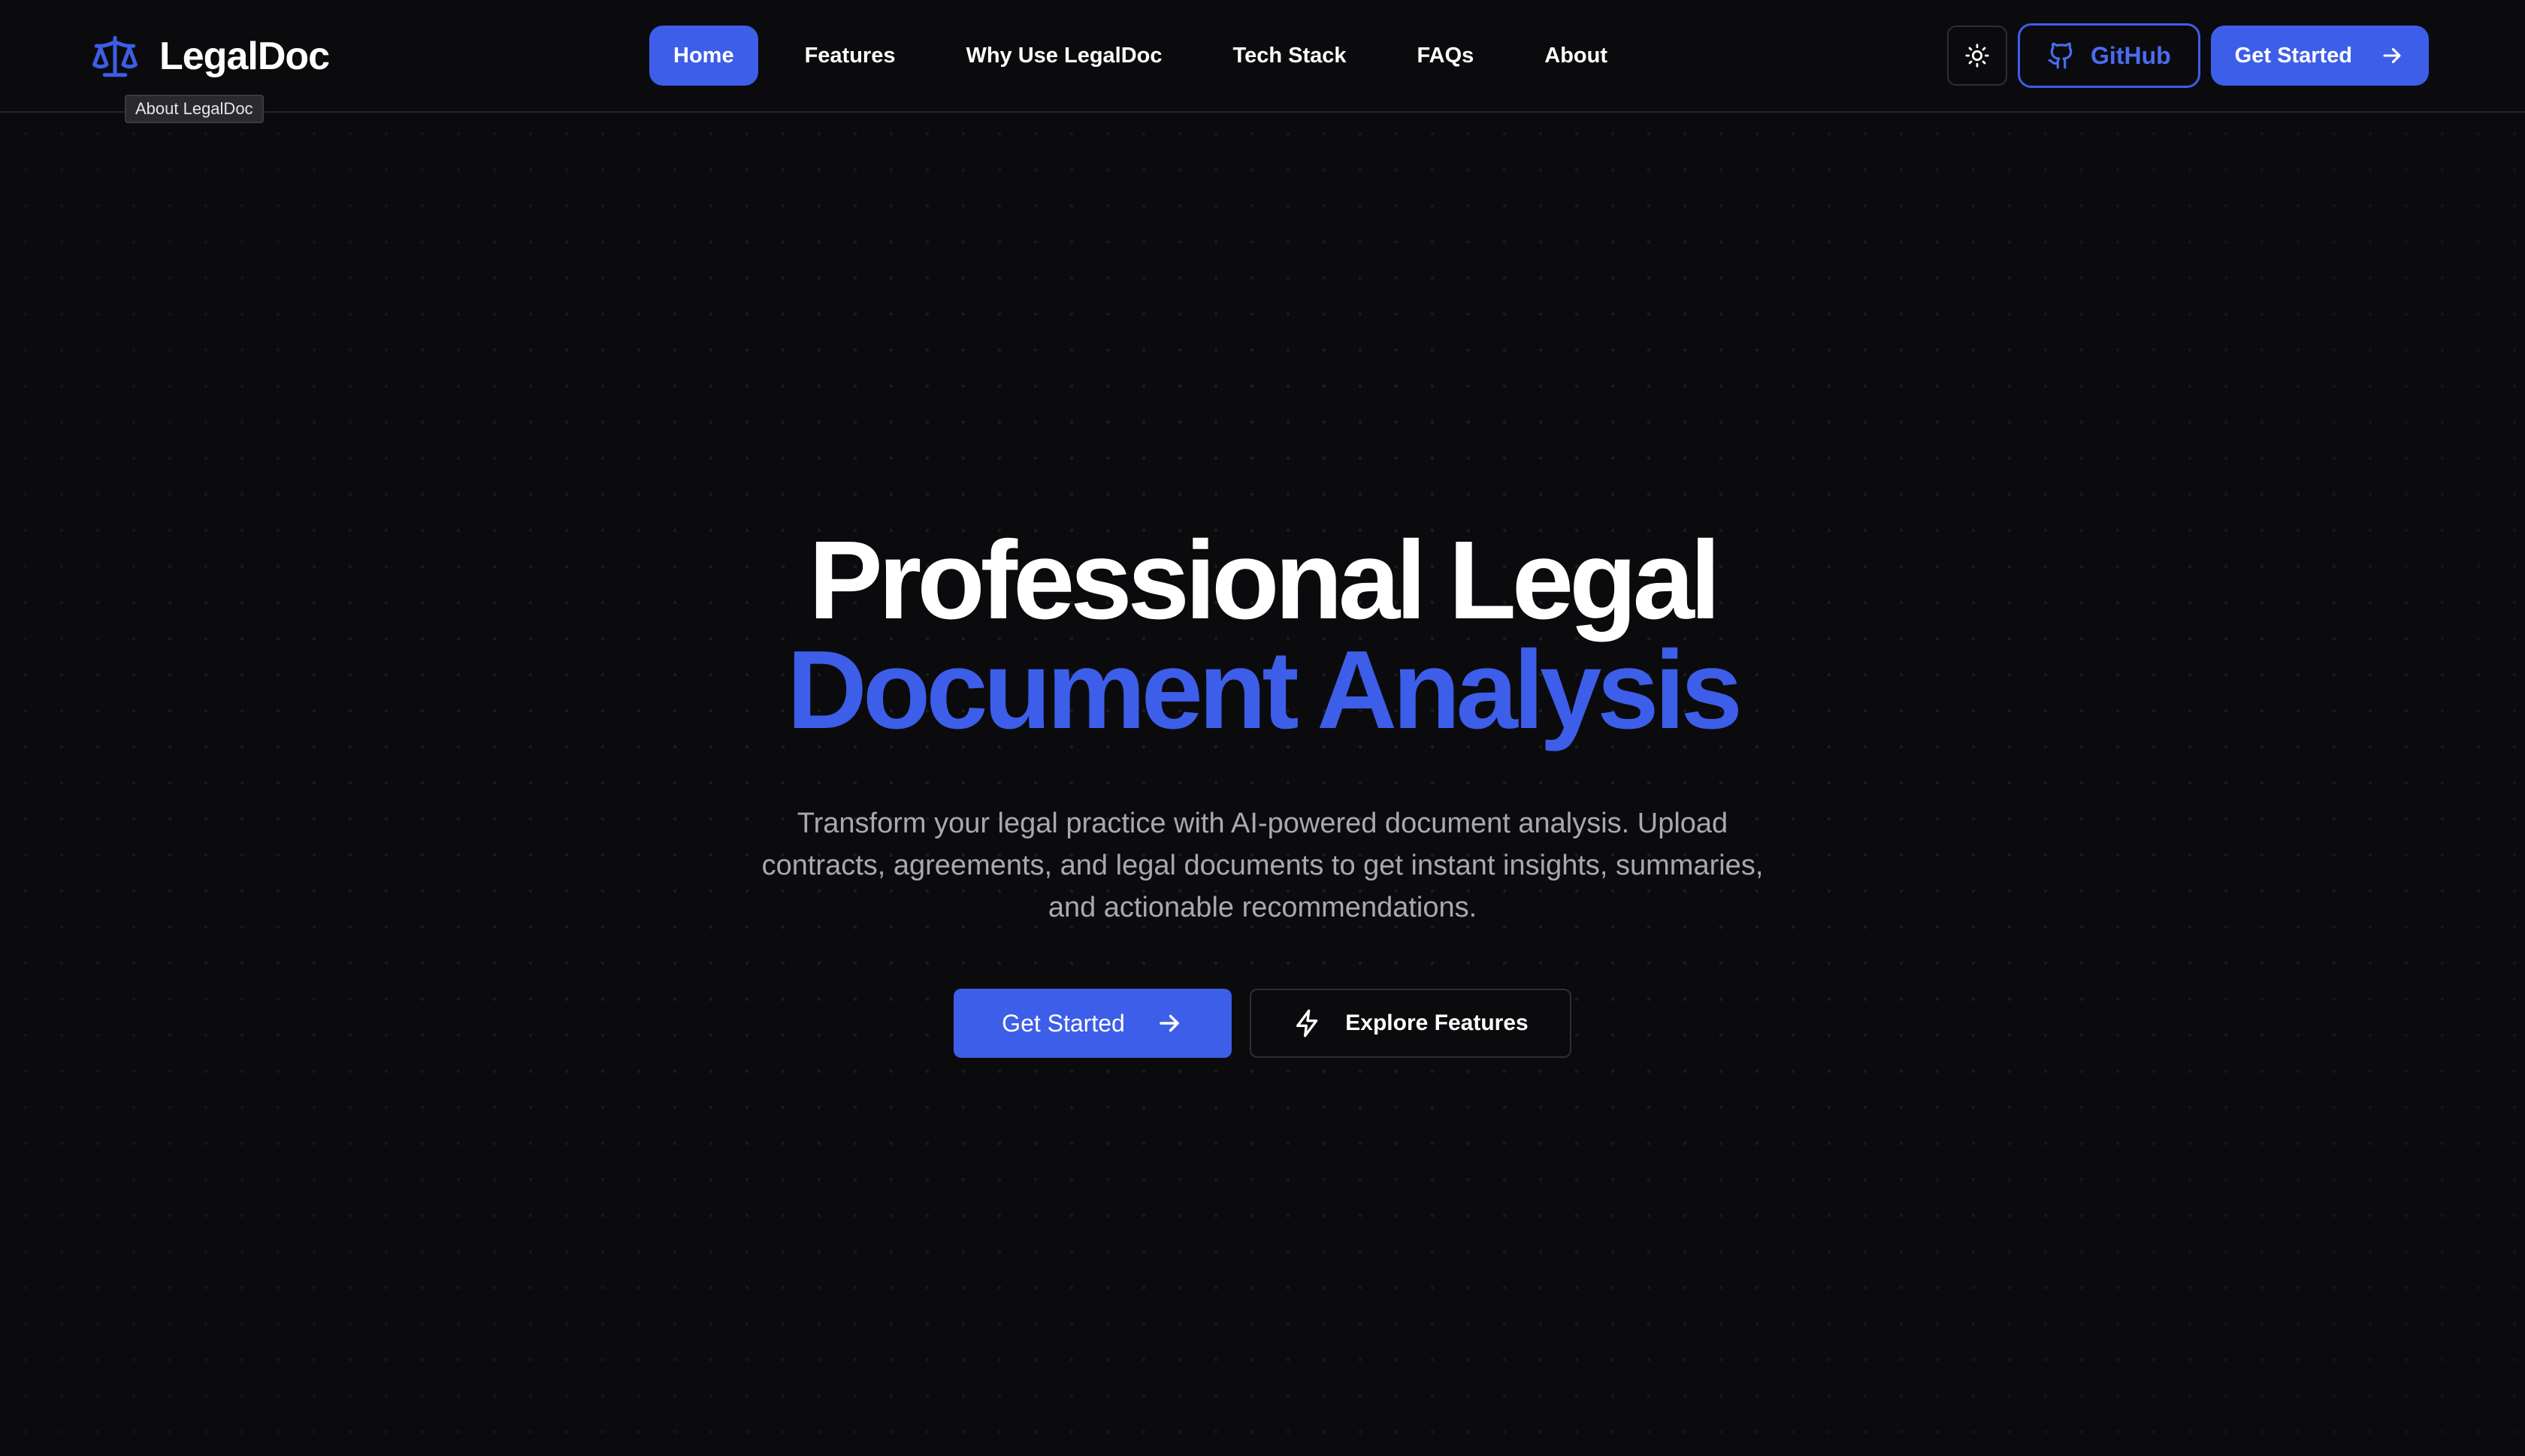 Image resolution: width=2525 pixels, height=1456 pixels. Describe the element at coordinates (194, 109) in the screenshot. I see `brand-tooltip: About LegalDoc` at that location.